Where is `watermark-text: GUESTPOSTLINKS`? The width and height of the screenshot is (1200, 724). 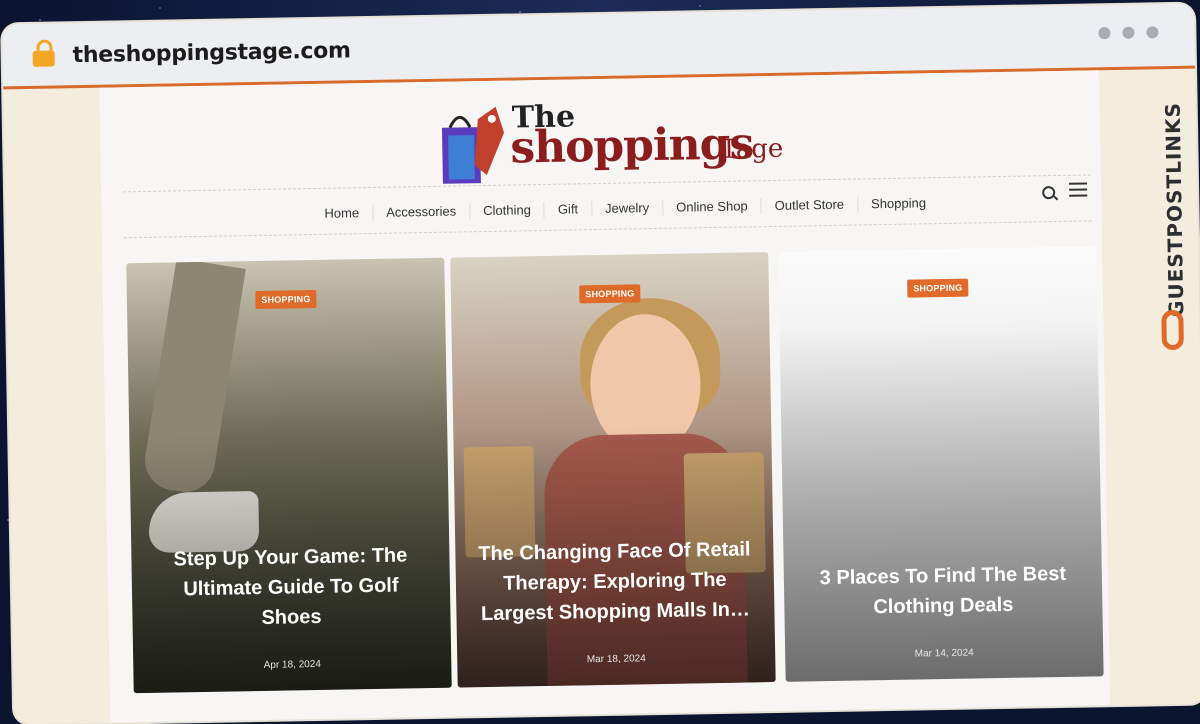
watermark-text: GUESTPOSTLINKS is located at coordinates (1174, 209).